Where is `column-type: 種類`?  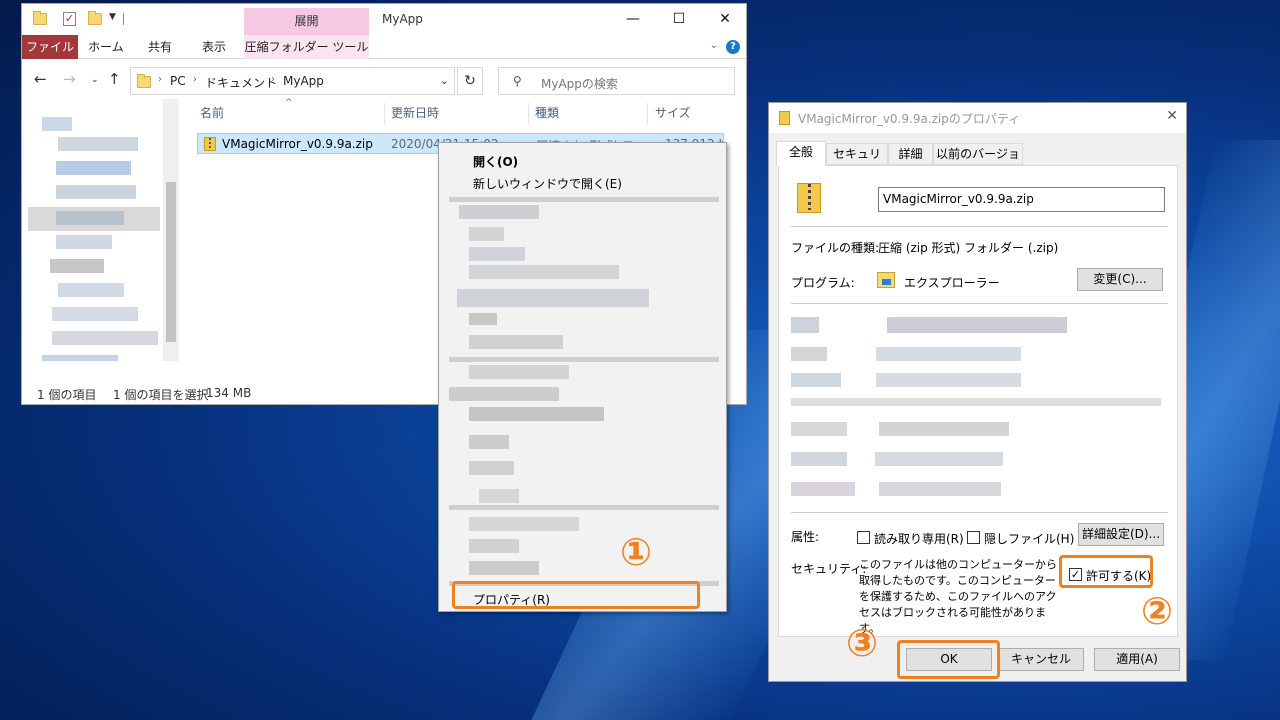 column-type: 種類 is located at coordinates (547, 115).